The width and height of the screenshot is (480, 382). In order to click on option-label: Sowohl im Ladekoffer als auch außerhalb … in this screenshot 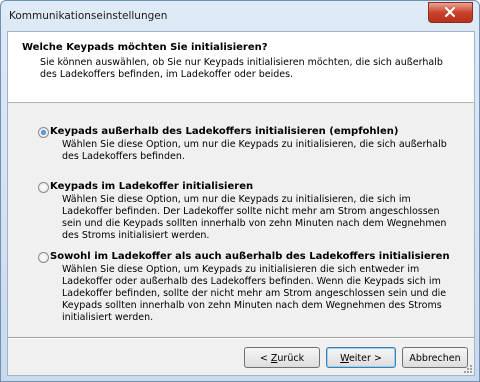, I will do `click(256, 256)`.